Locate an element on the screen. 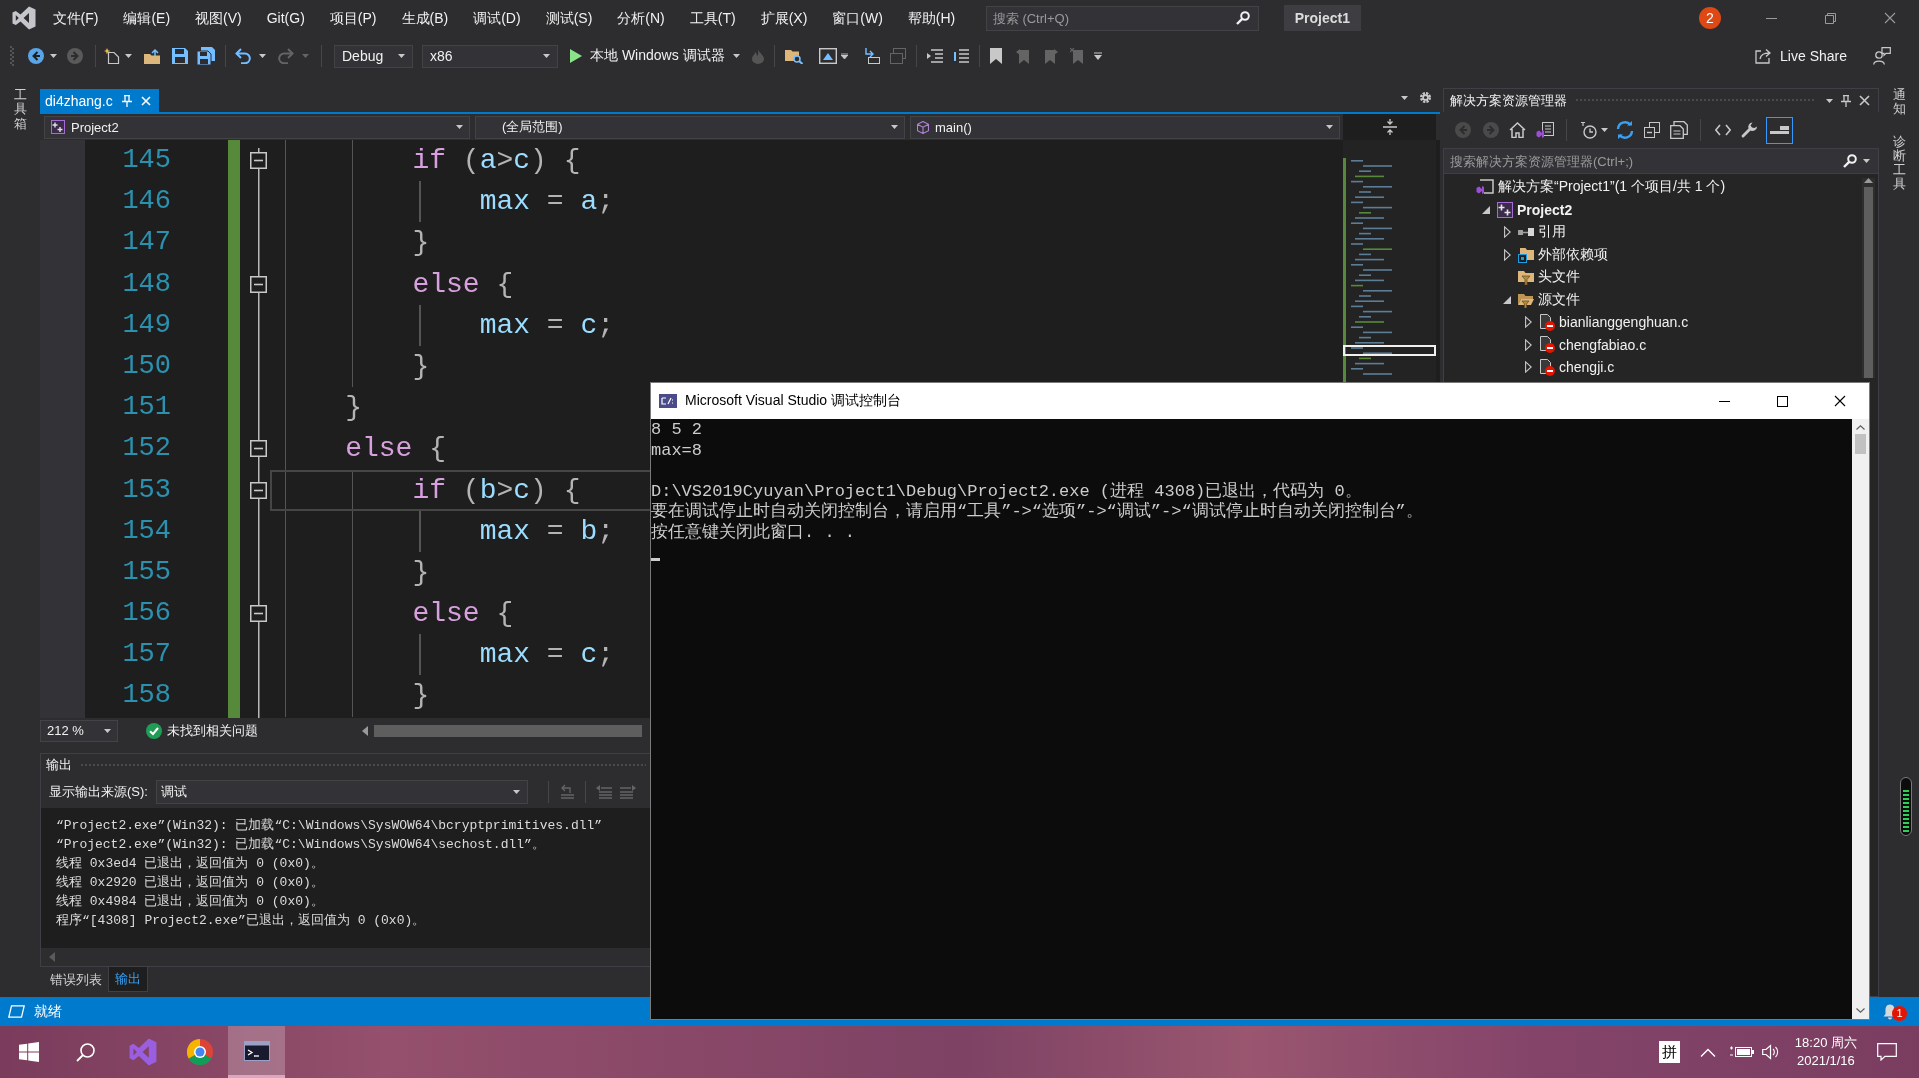 The height and width of the screenshot is (1078, 1919). panel-tab: 错误列表 is located at coordinates (76, 979).